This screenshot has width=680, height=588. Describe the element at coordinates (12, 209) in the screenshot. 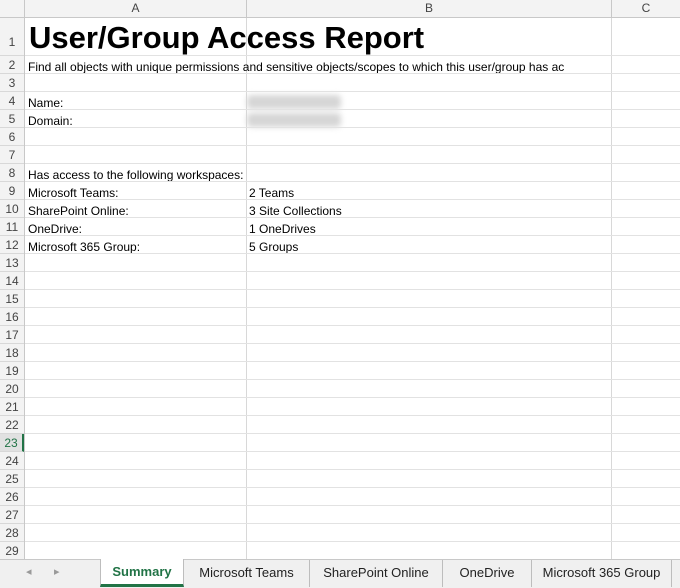

I see `row-header-10: 10` at that location.